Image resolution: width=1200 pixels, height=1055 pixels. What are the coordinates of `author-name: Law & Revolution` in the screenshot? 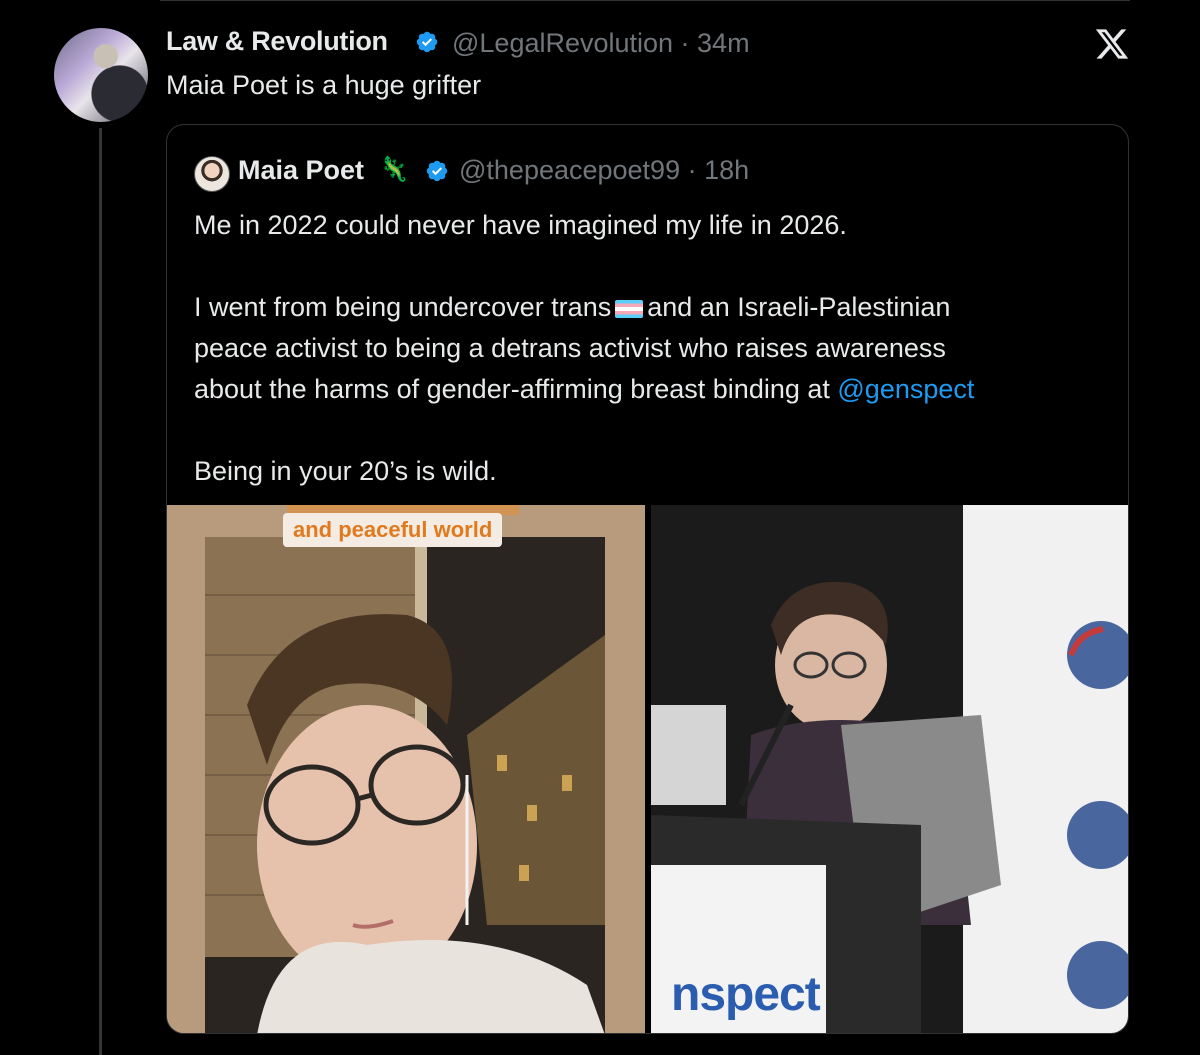 It's located at (277, 41).